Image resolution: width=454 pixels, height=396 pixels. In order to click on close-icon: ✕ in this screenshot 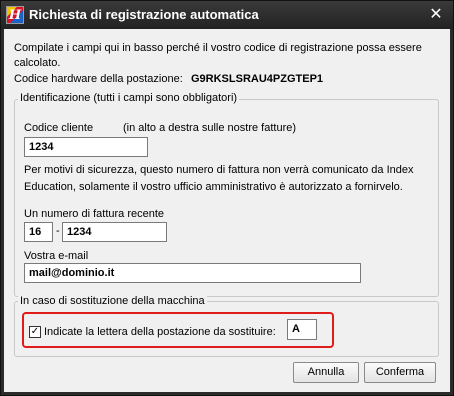, I will do `click(436, 15)`.